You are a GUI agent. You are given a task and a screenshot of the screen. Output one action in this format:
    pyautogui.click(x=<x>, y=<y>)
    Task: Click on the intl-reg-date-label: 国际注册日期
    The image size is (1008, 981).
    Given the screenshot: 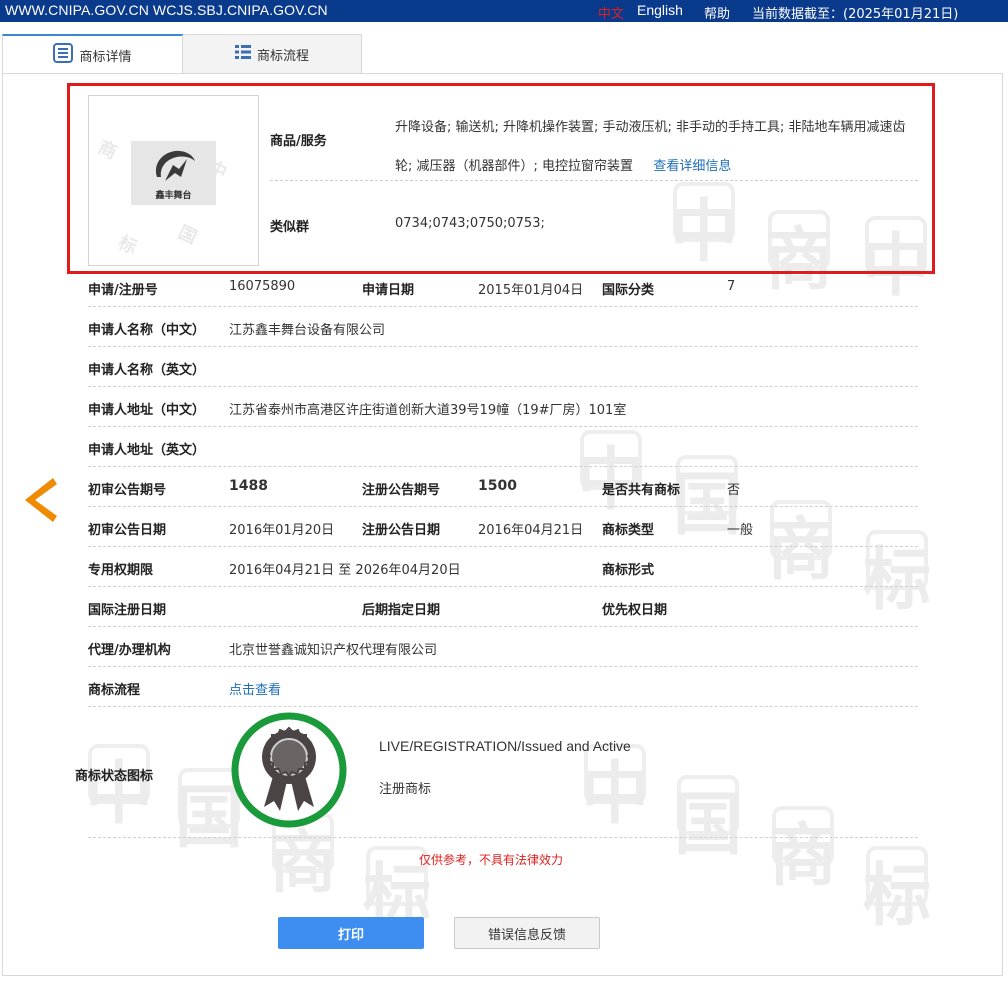 What is the action you would take?
    pyautogui.click(x=127, y=610)
    